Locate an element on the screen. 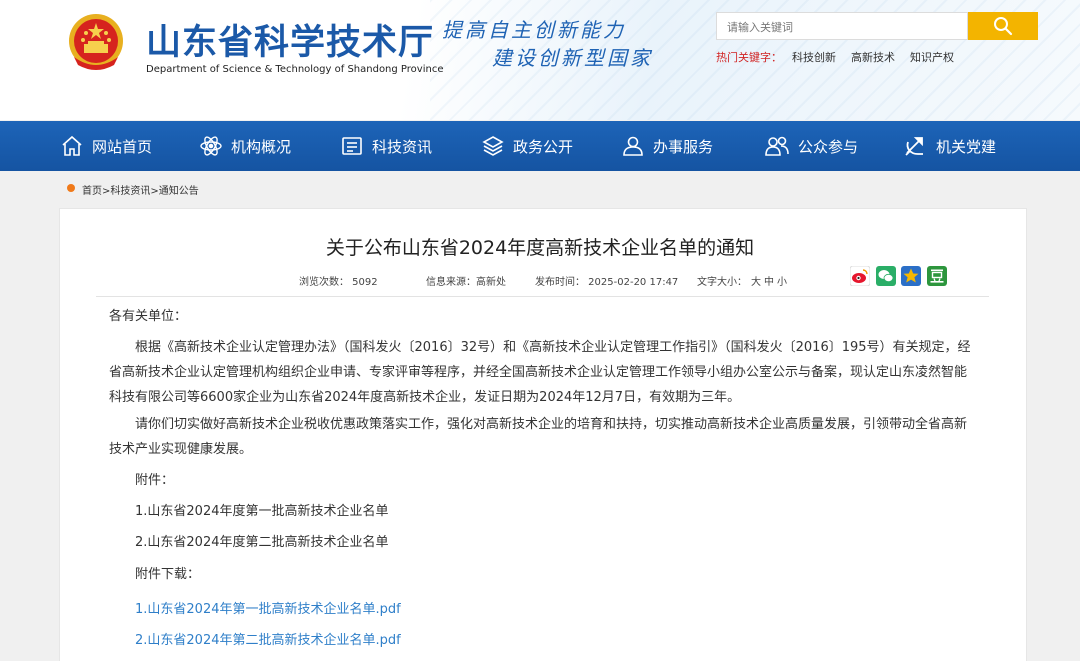 This screenshot has width=1080, height=661. hot-keyword-link: 科技创新 is located at coordinates (814, 57).